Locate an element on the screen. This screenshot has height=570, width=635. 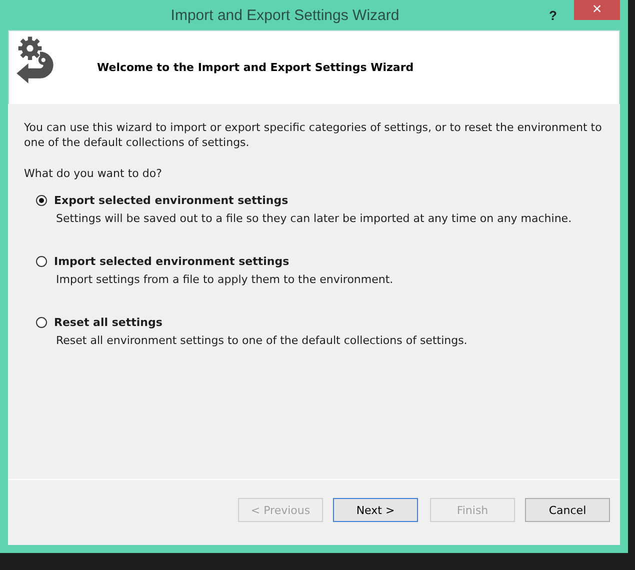
help-button: ? is located at coordinates (553, 15).